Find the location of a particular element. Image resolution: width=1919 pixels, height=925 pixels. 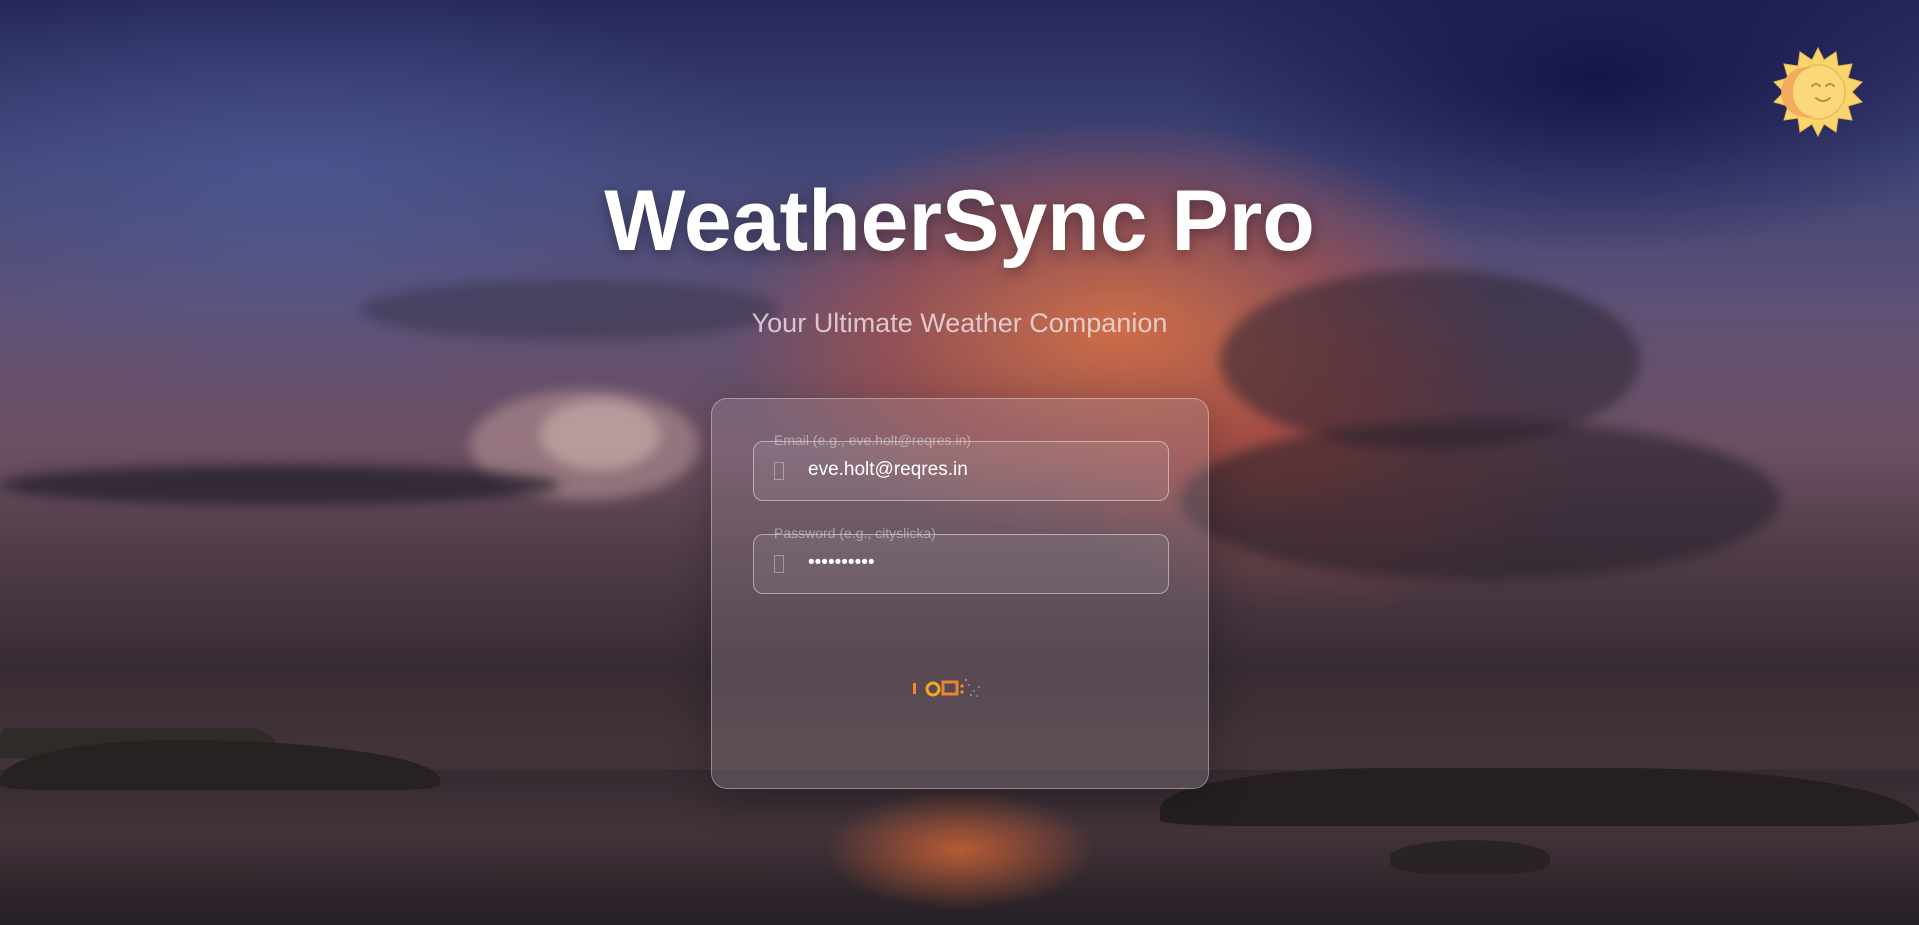

lock-icon is located at coordinates (779, 564).